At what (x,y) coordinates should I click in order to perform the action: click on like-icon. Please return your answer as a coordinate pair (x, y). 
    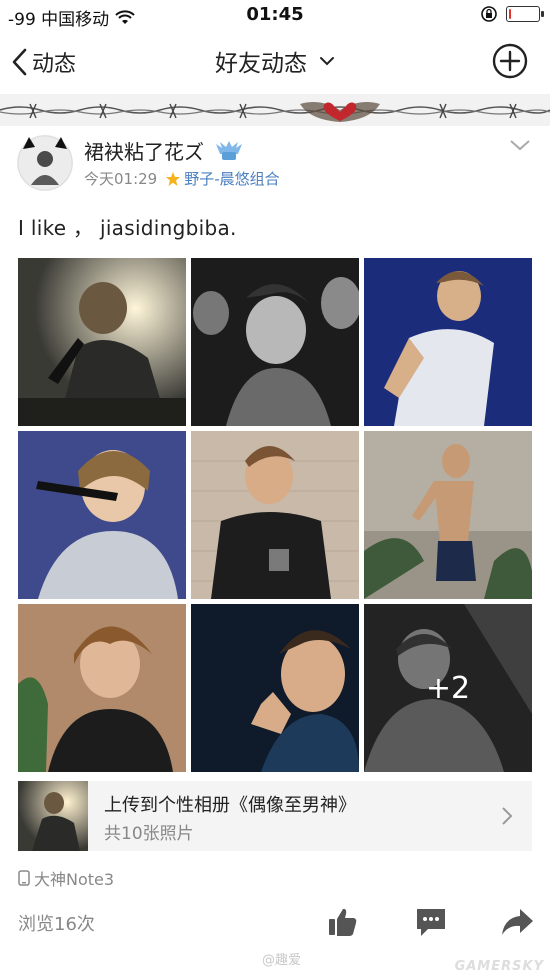
    Looking at the image, I should click on (343, 922).